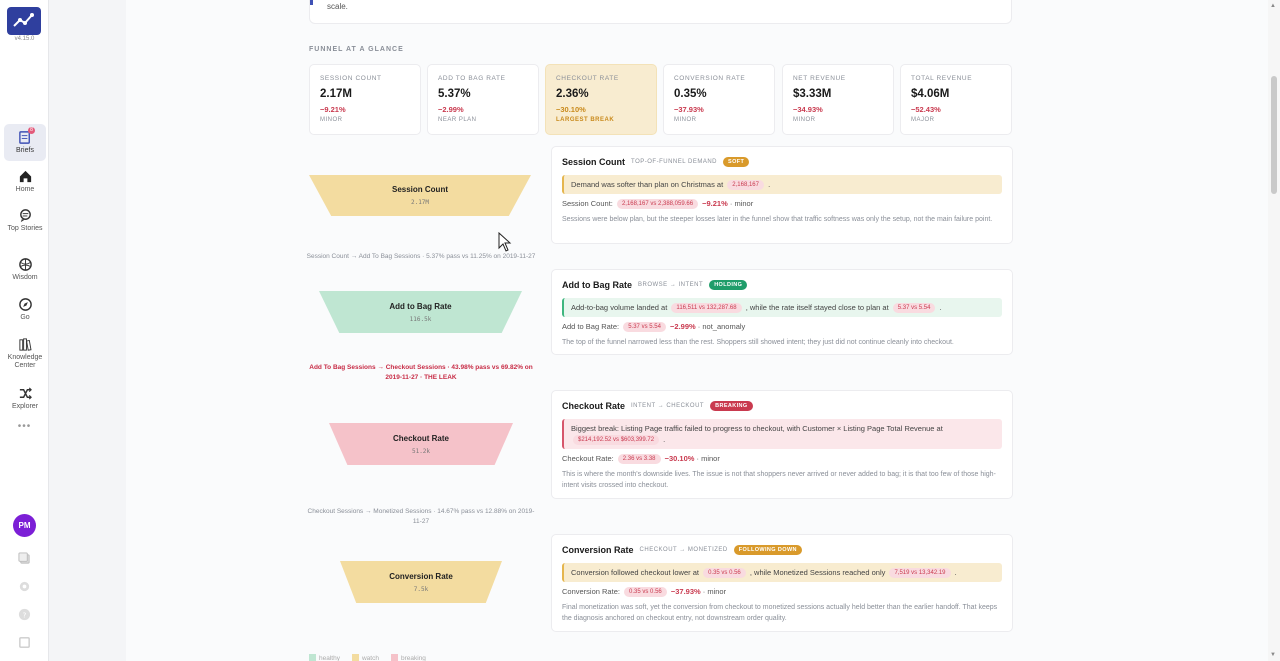 This screenshot has height=661, width=1280. Describe the element at coordinates (657, 204) in the screenshot. I see `metric-chip: 2,168,167 vs 2,388,059.66` at that location.